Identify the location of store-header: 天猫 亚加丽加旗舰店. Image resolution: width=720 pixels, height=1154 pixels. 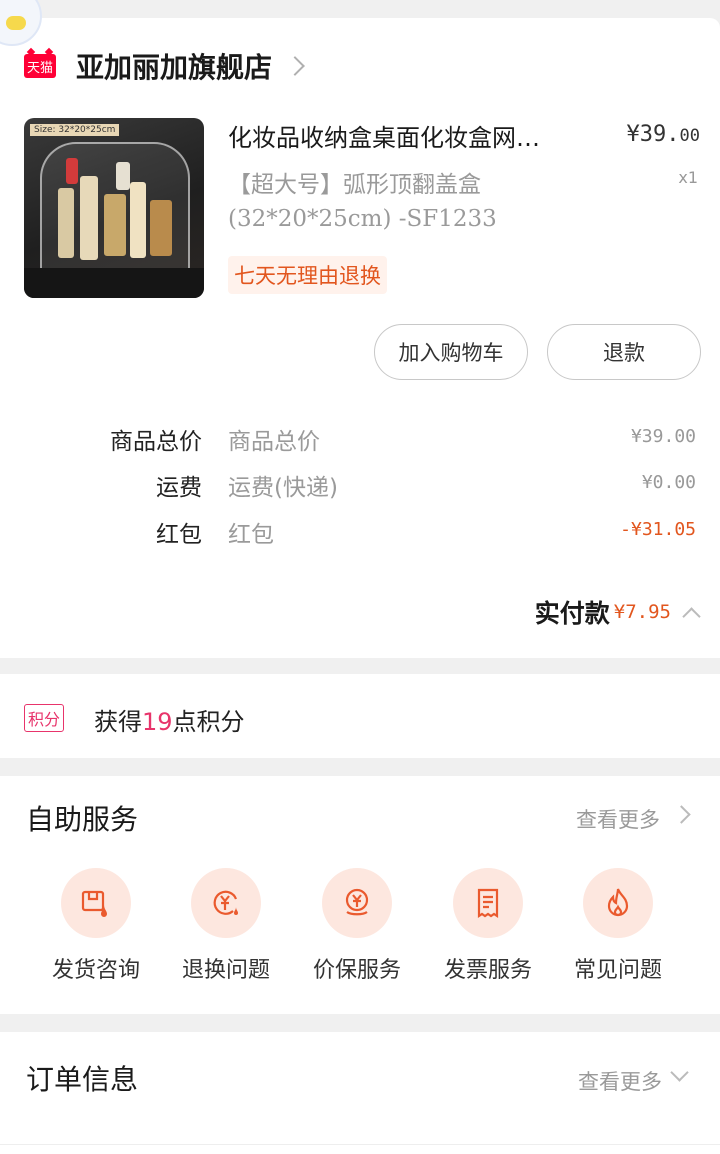
(164, 66).